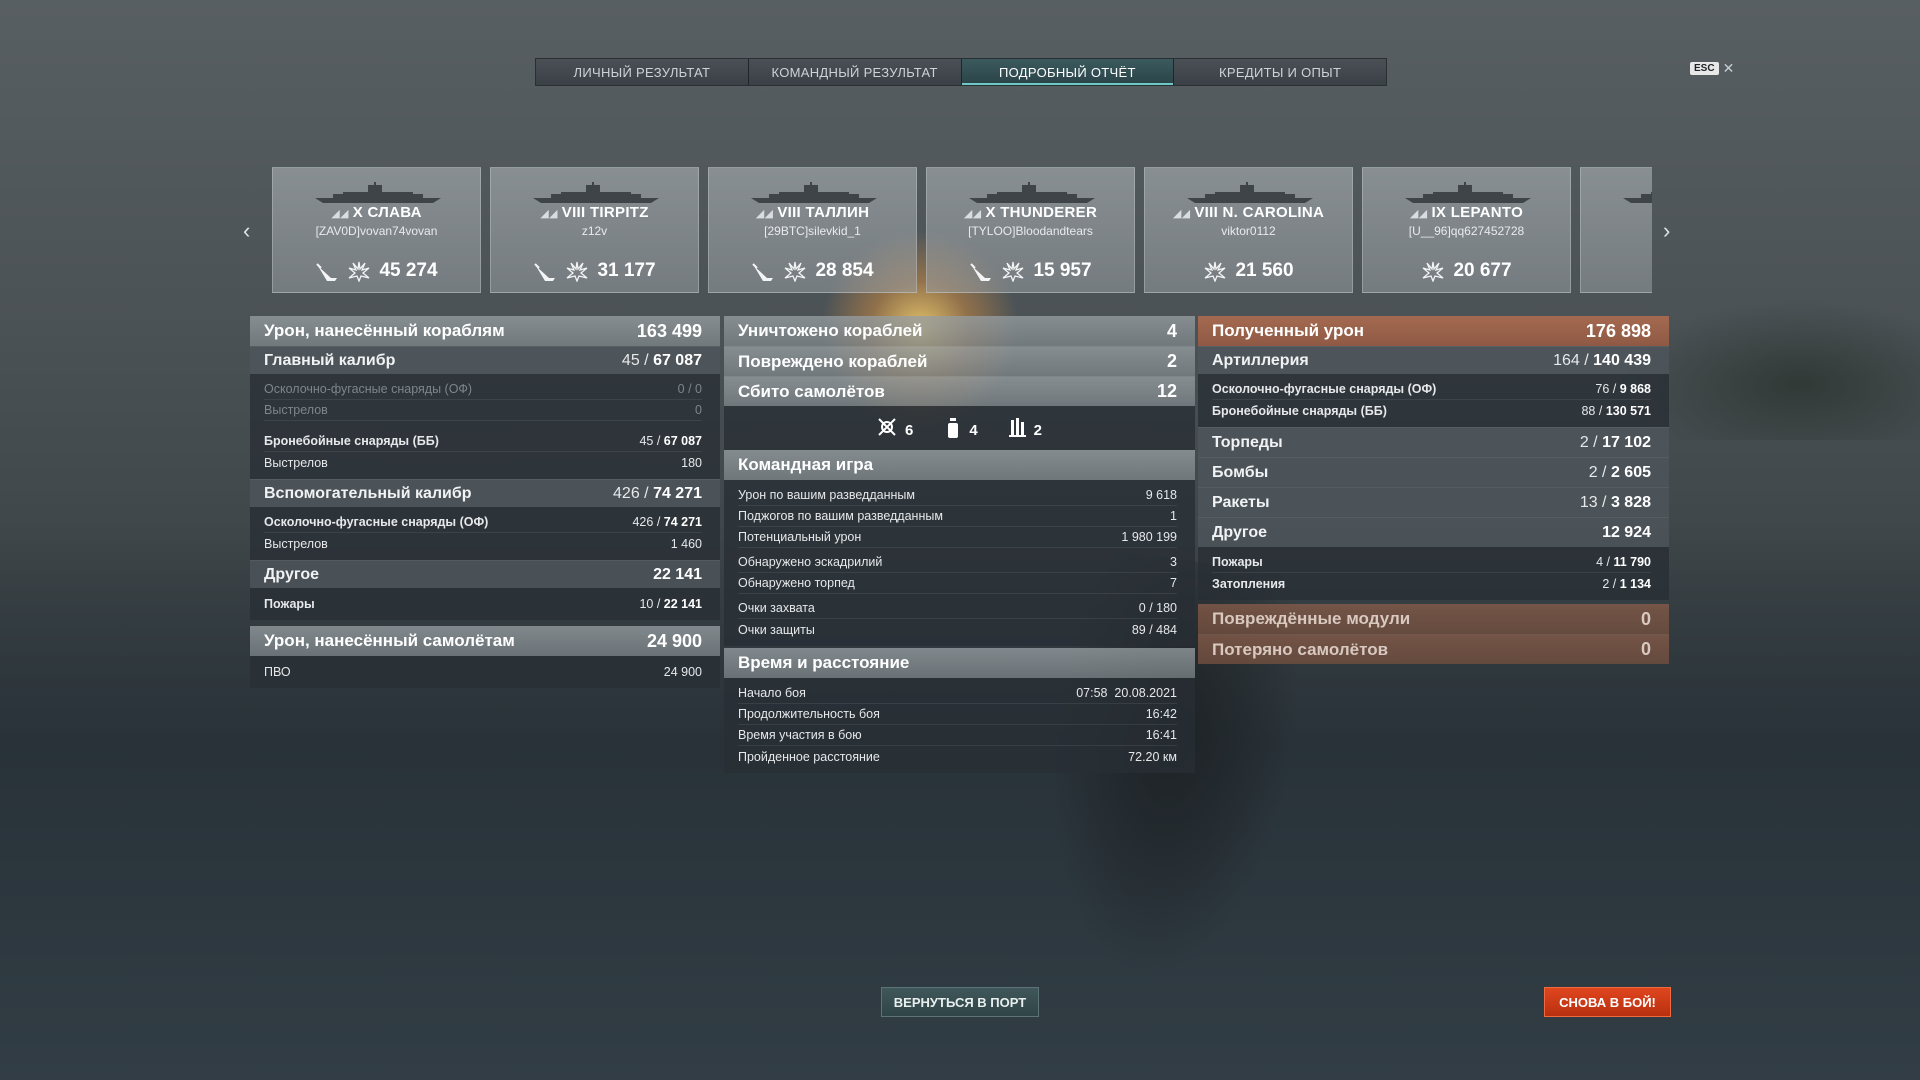 Image resolution: width=1920 pixels, height=1080 pixels. I want to click on tab-team-result: КОМАНДНЫЙ РЕЗУЛЬТАТ, so click(855, 72).